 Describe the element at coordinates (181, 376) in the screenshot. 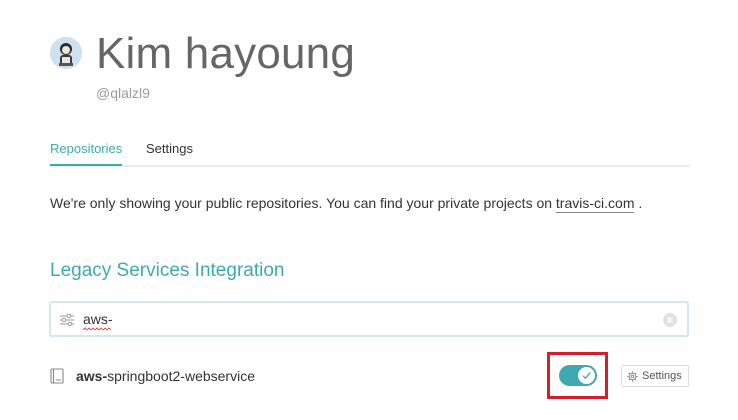

I see `repository-name-rest: springboot2-webservice` at that location.